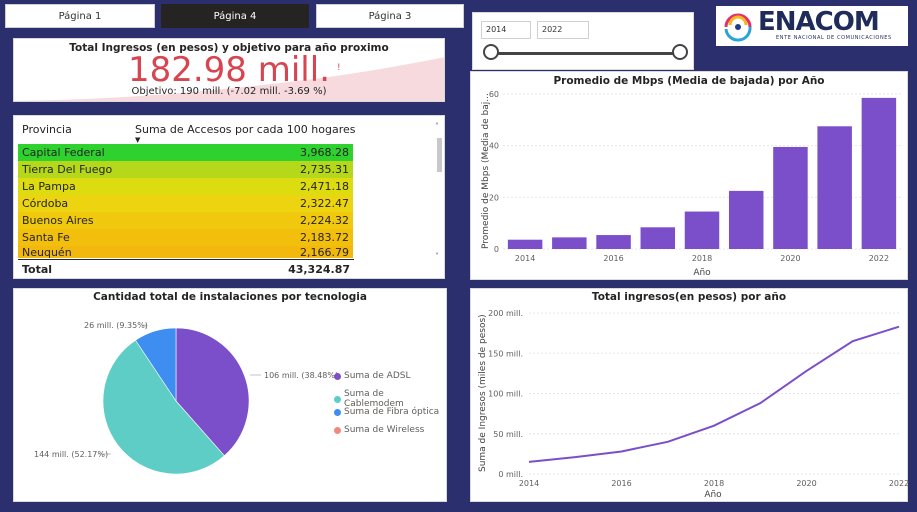  Describe the element at coordinates (702, 258) in the screenshot. I see `bar-xtick-label: 2018` at that location.